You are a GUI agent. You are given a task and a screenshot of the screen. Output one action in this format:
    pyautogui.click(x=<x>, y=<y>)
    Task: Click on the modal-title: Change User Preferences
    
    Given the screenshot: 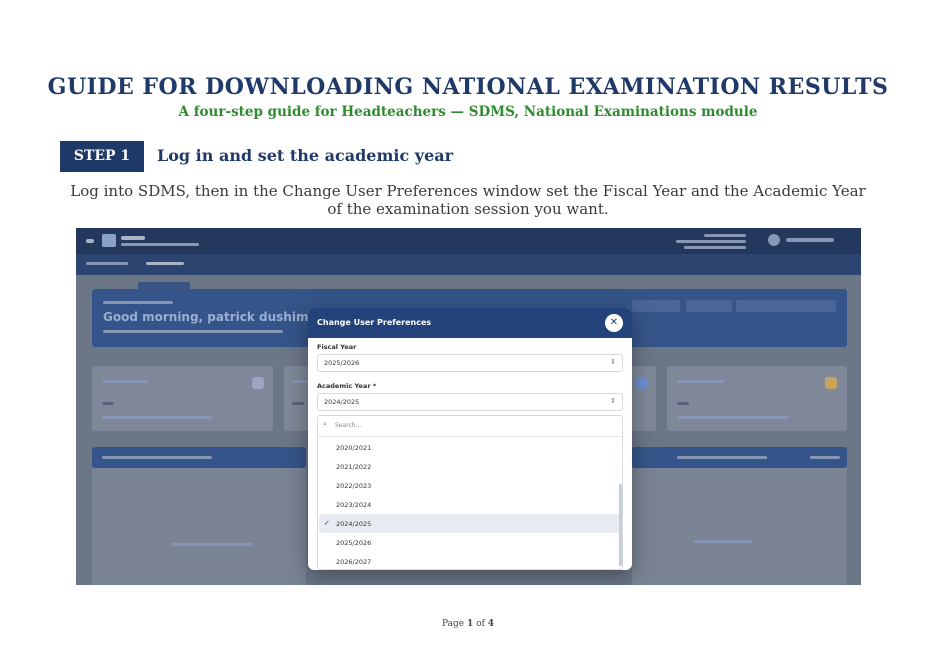 What is the action you would take?
    pyautogui.click(x=374, y=322)
    